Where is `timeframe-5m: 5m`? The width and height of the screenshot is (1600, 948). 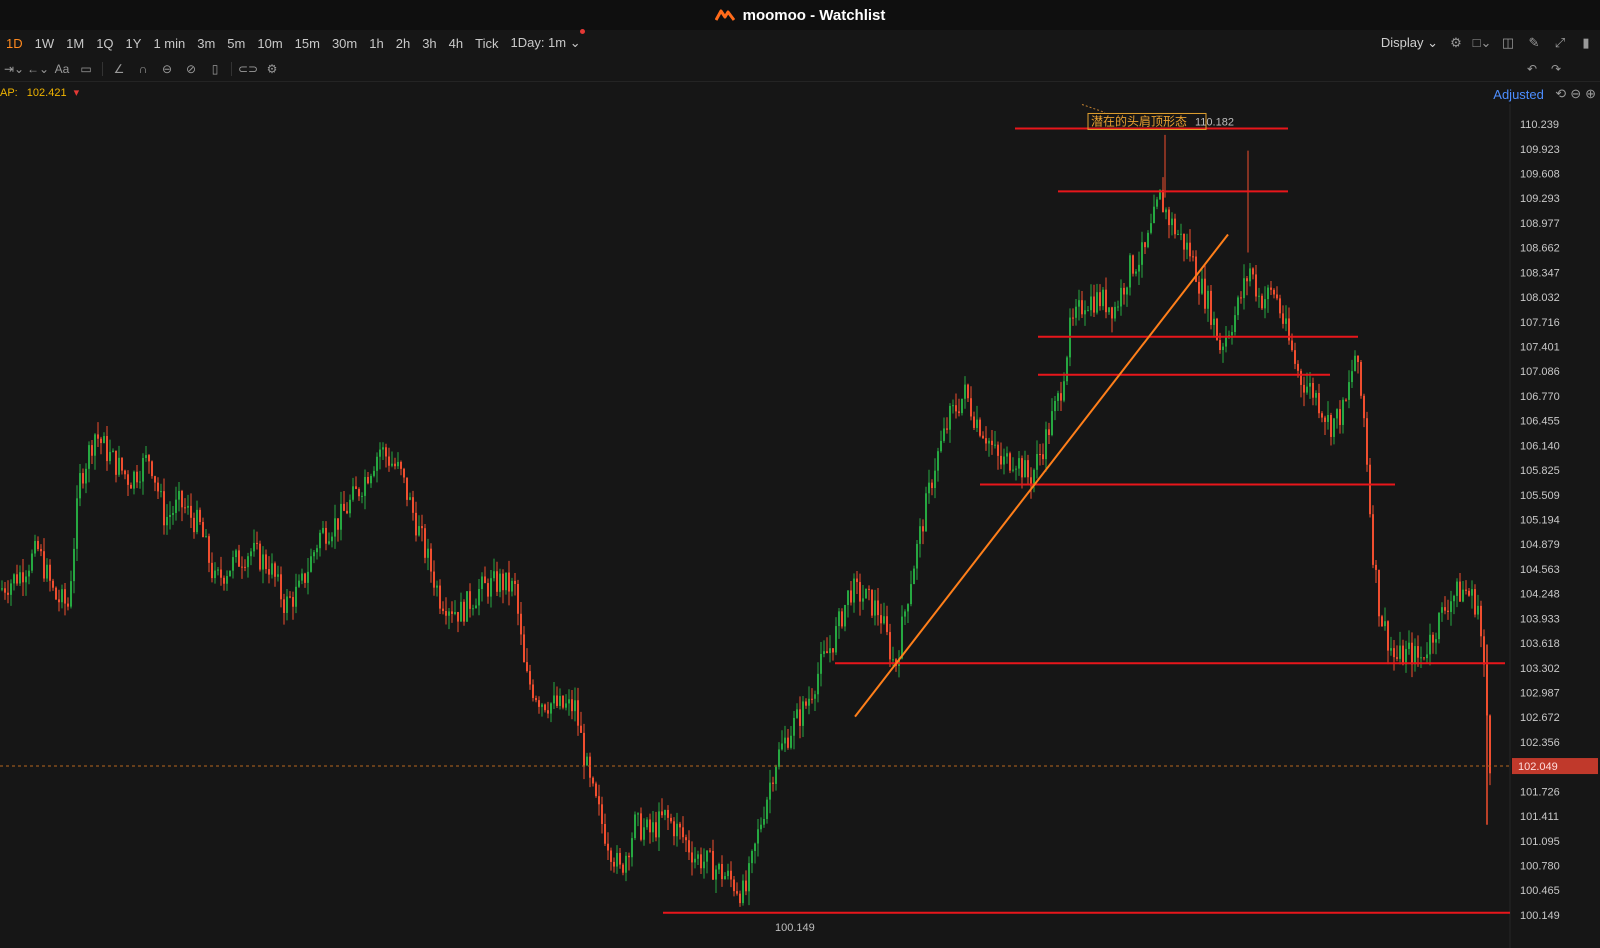 timeframe-5m: 5m is located at coordinates (236, 43).